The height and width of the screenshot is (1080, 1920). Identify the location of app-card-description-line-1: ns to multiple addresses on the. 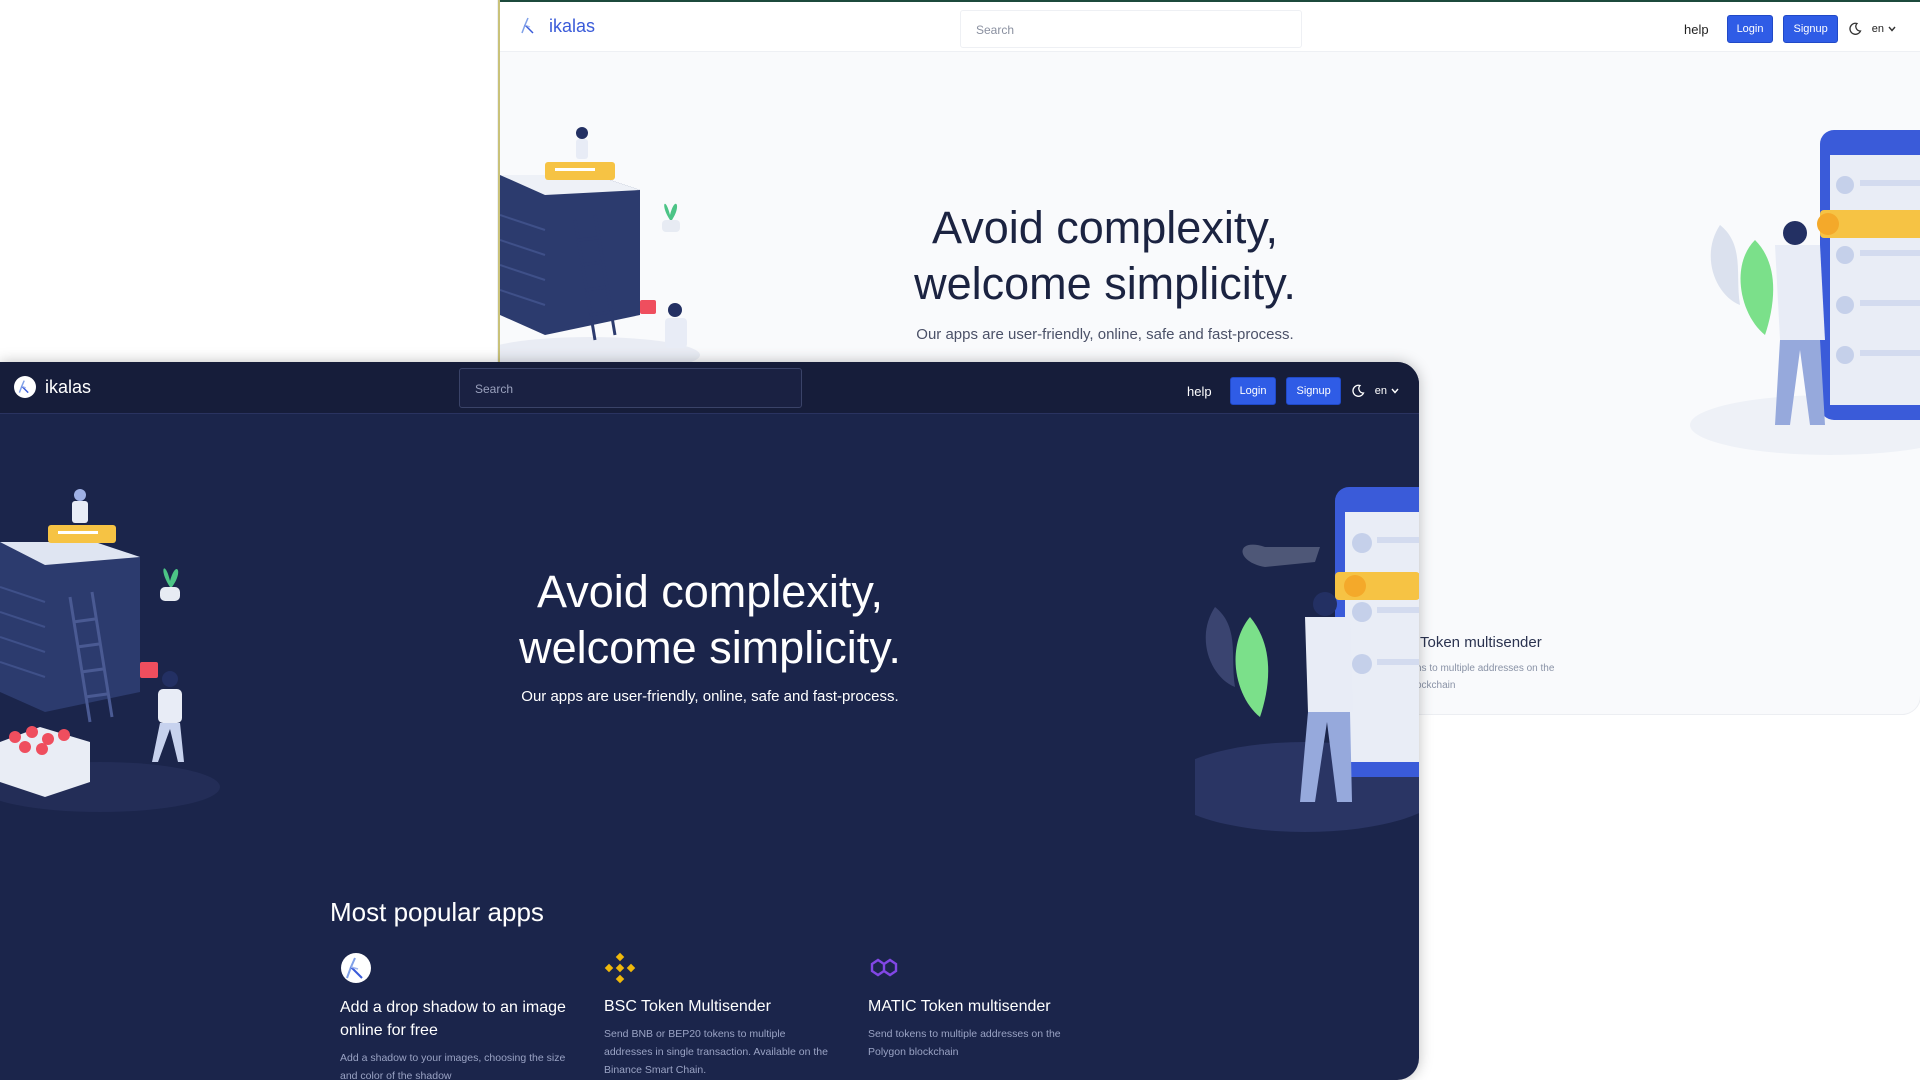
(1485, 668).